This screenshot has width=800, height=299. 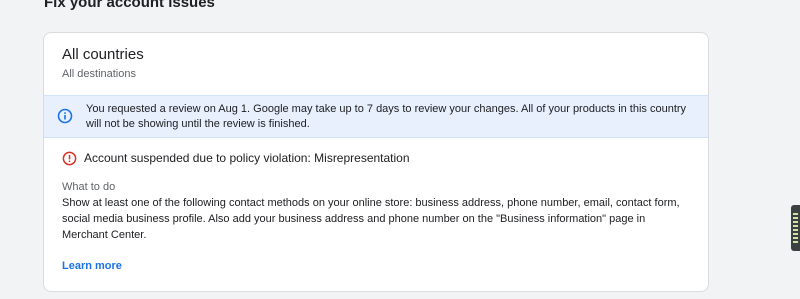 I want to click on card-subtitle: All destinations, so click(x=99, y=74).